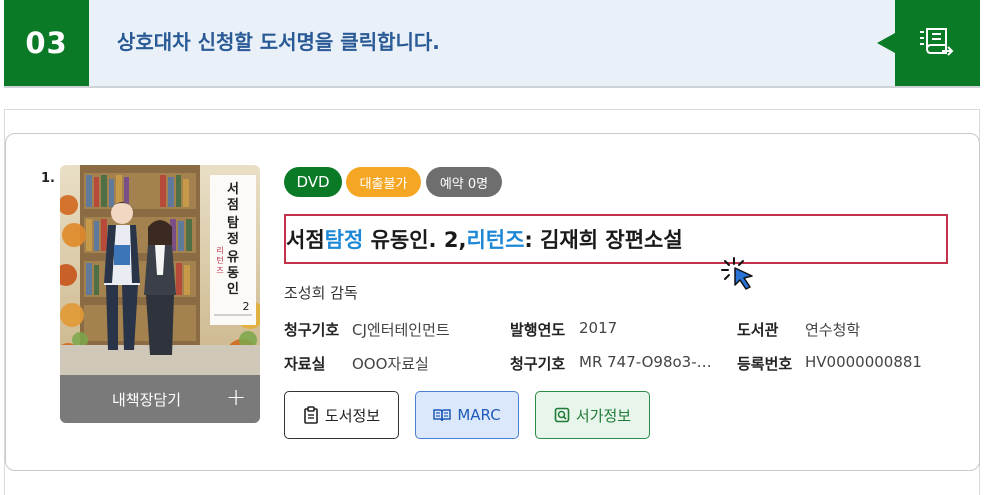 The height and width of the screenshot is (495, 984). I want to click on title-part: 서점, so click(305, 240).